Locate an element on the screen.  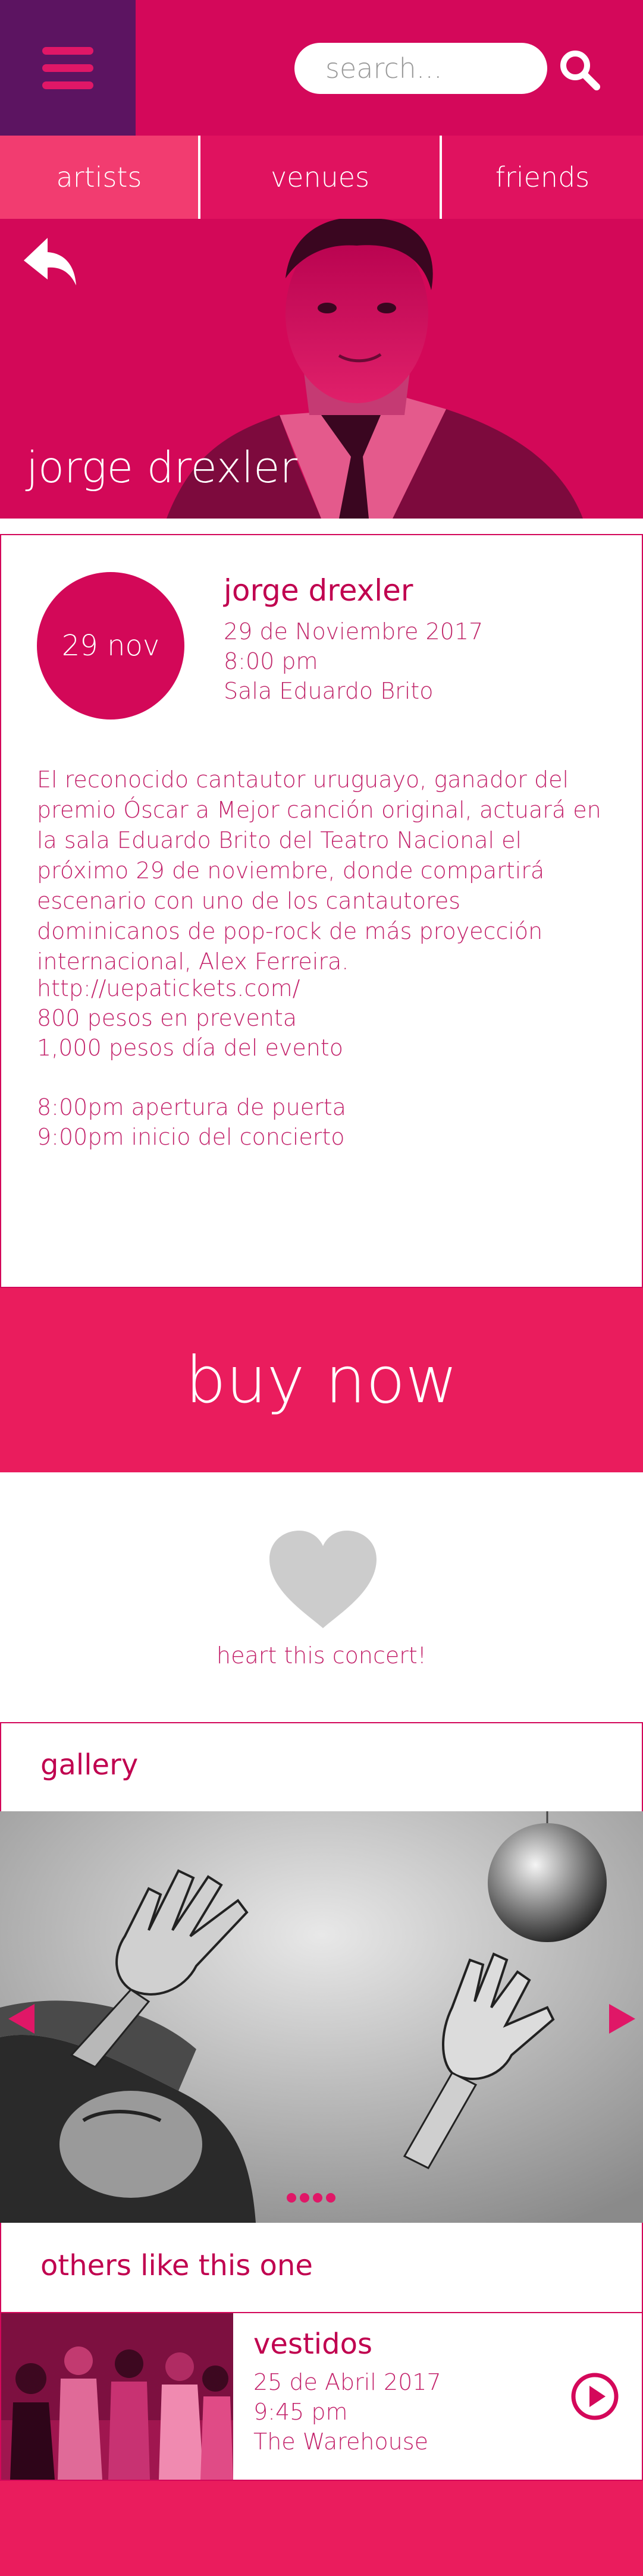
menu-button is located at coordinates (68, 68).